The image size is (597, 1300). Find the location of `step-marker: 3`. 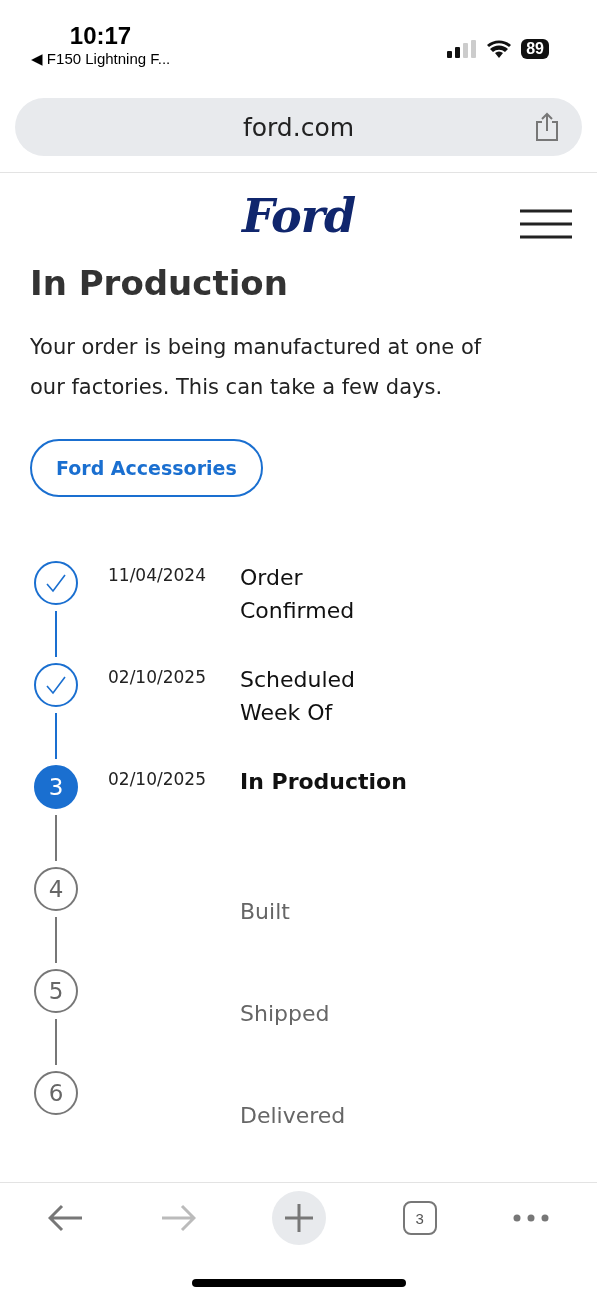

step-marker: 3 is located at coordinates (56, 787).